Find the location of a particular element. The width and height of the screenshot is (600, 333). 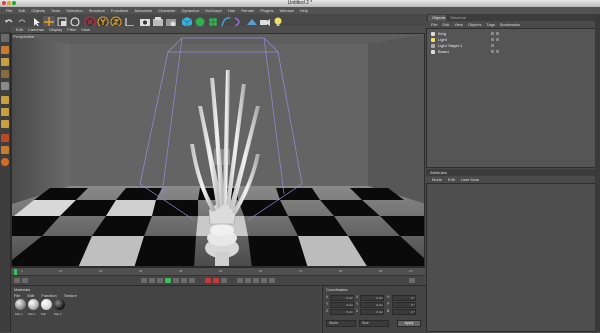

menu-functions: Functions is located at coordinates (119, 10).